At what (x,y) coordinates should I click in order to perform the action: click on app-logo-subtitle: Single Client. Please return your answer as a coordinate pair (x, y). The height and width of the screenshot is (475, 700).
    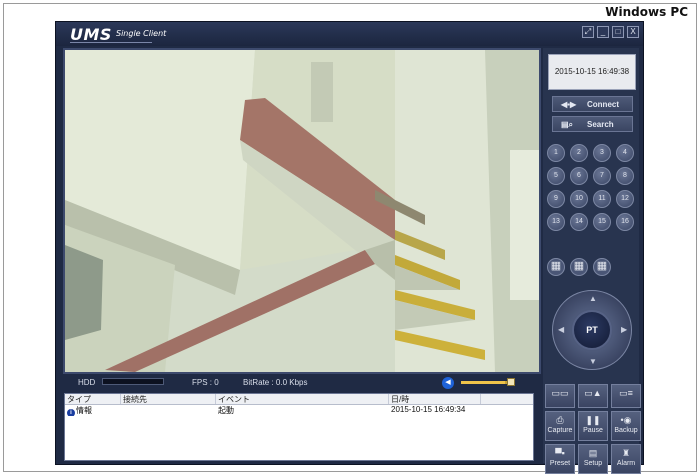
    Looking at the image, I should click on (141, 33).